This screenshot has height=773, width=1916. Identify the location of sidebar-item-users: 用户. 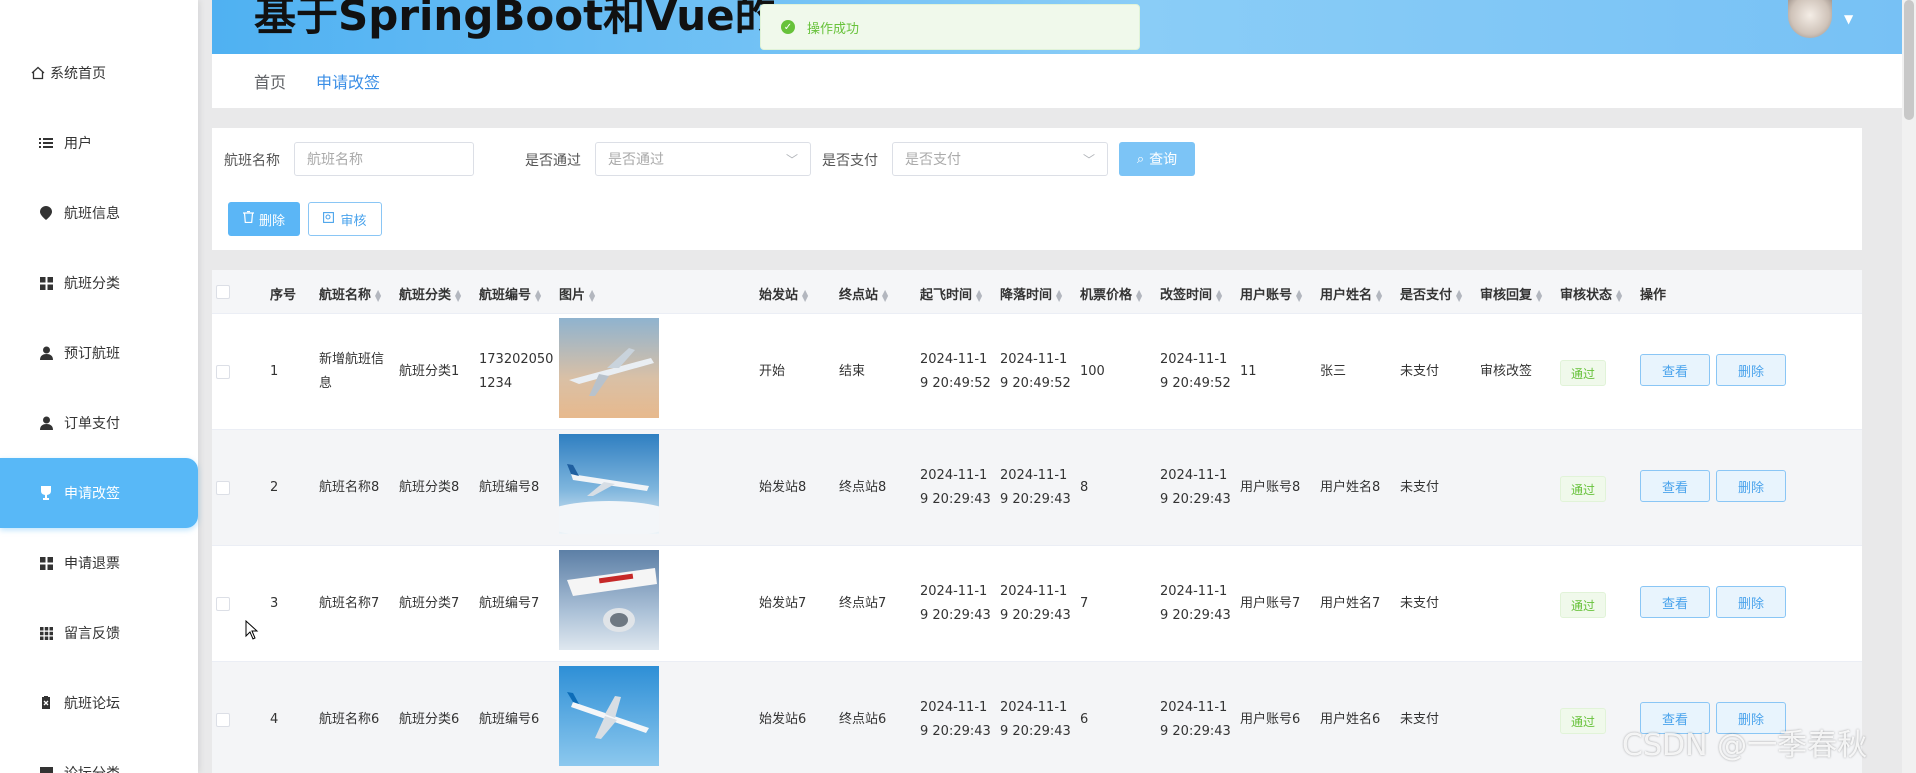
(99, 143).